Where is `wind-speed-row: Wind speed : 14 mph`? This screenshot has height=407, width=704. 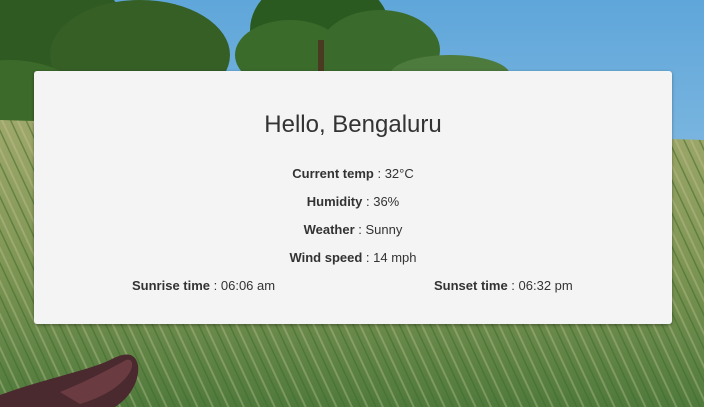 wind-speed-row: Wind speed : 14 mph is located at coordinates (353, 258).